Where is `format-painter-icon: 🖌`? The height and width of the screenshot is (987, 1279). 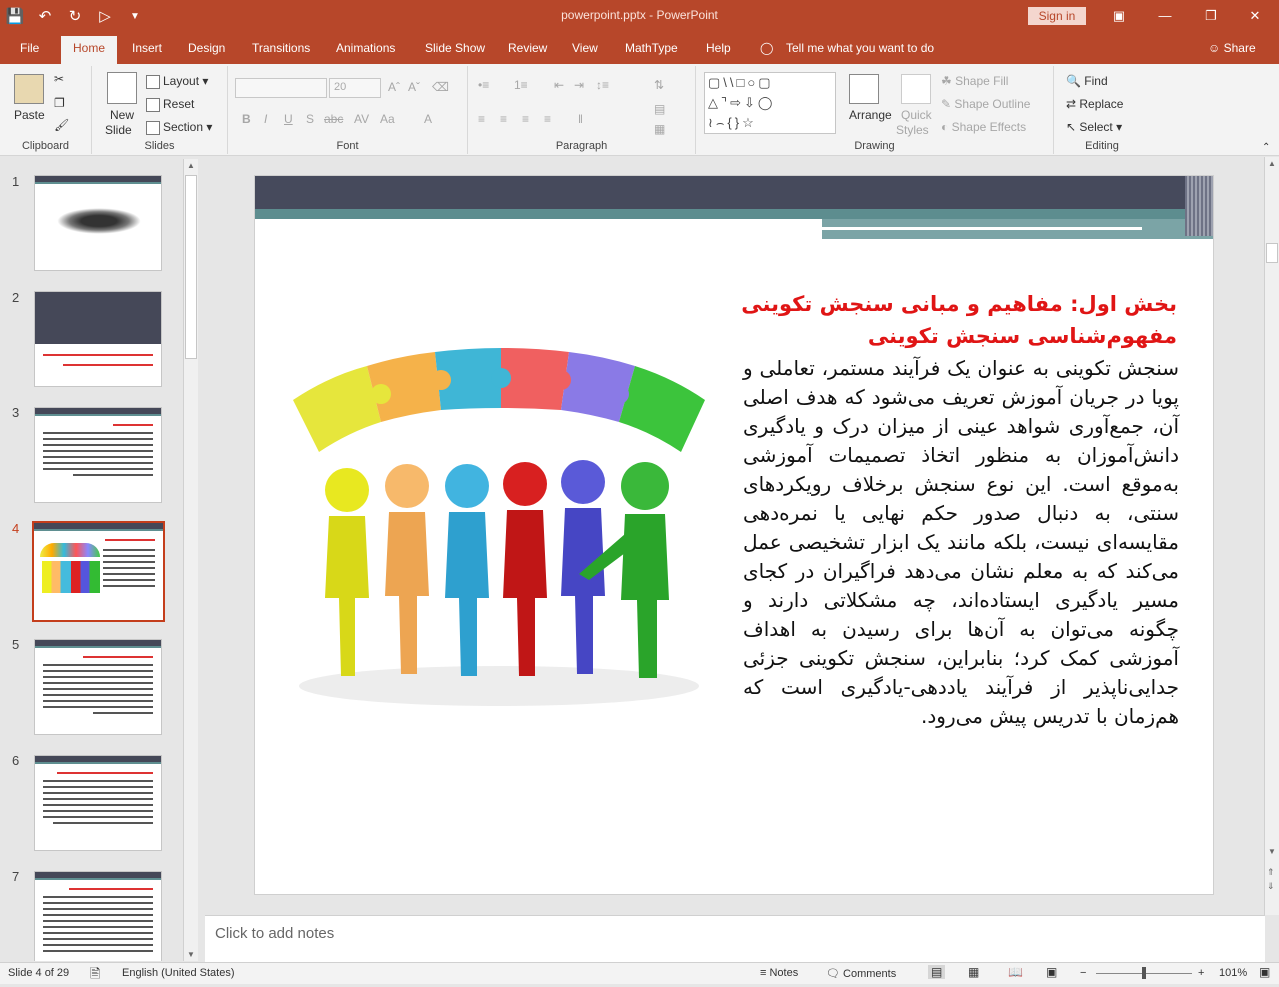
format-painter-icon: 🖌 is located at coordinates (61, 125).